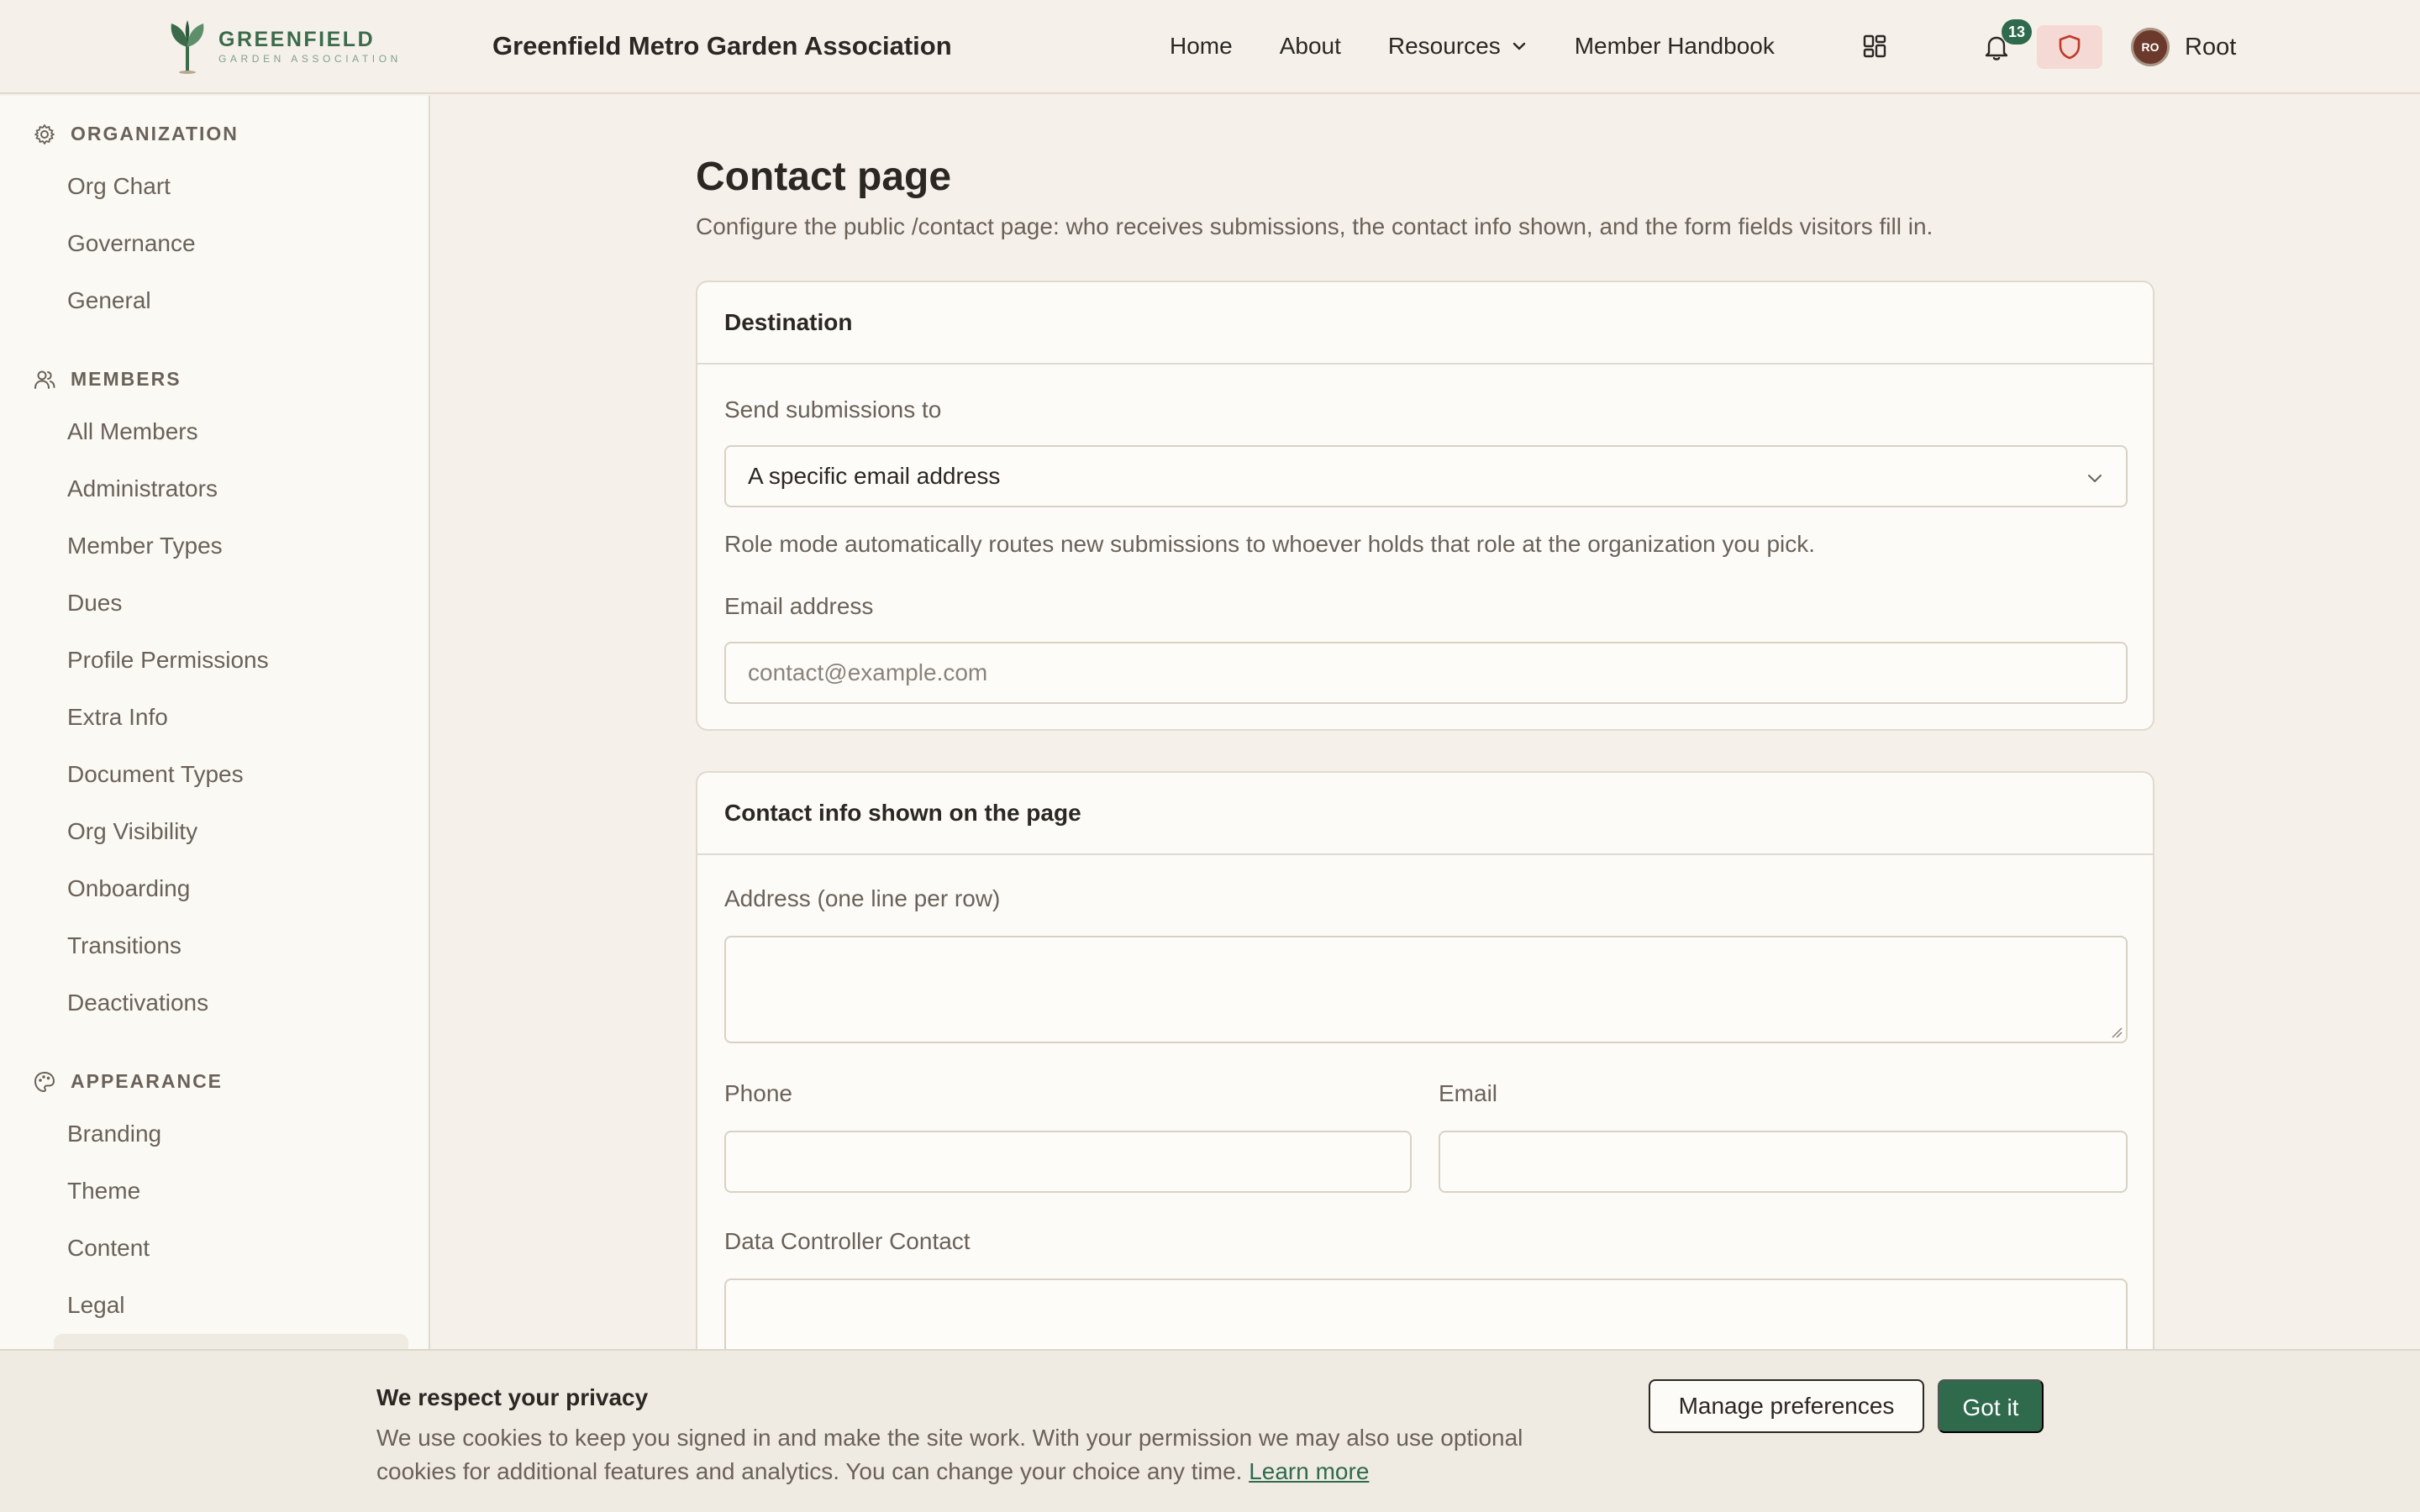 The width and height of the screenshot is (2420, 1512). I want to click on sidebar-item-document-types: Document Types, so click(155, 774).